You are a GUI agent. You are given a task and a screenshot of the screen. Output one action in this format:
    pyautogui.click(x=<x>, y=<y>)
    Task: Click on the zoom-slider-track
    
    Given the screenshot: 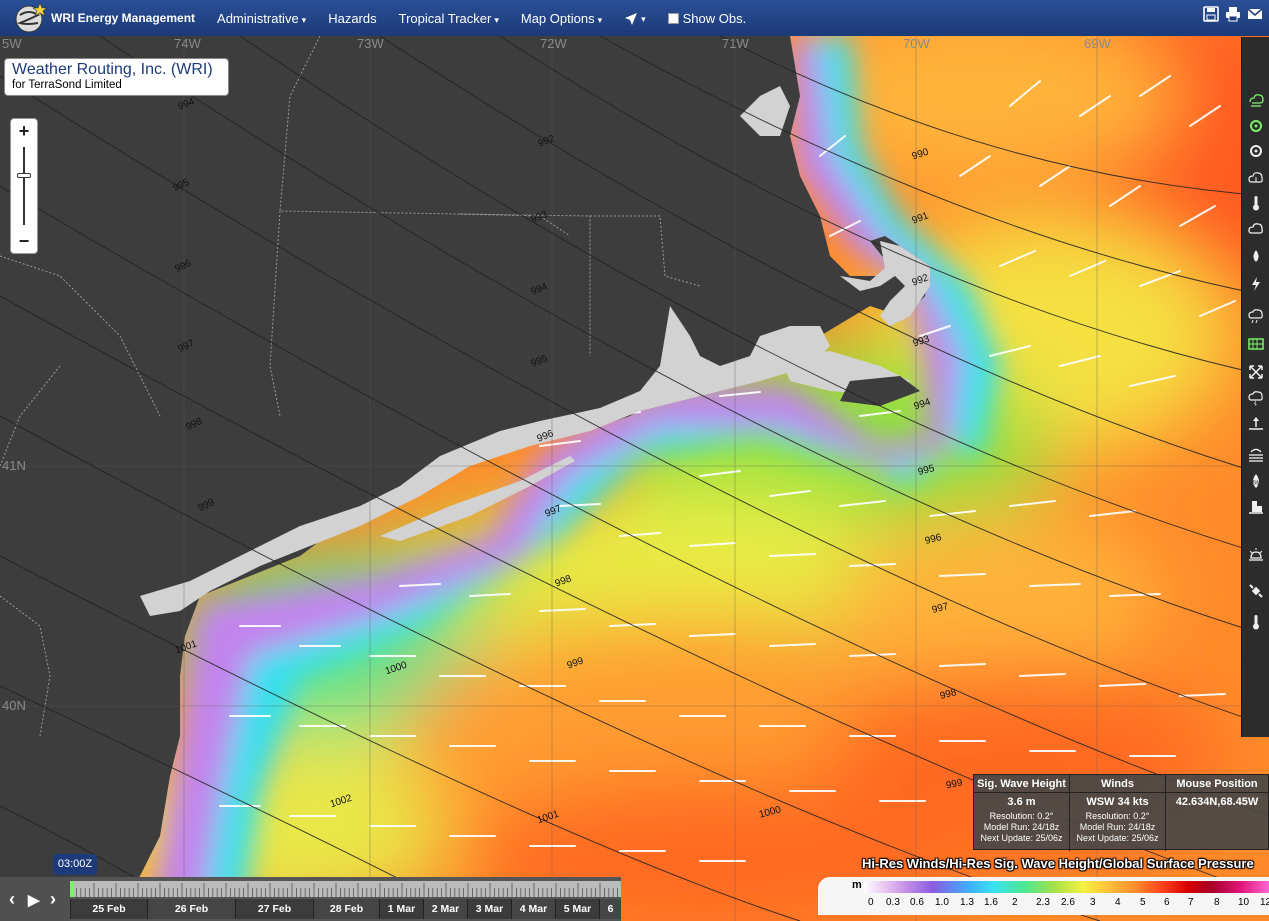 What is the action you would take?
    pyautogui.click(x=24, y=186)
    